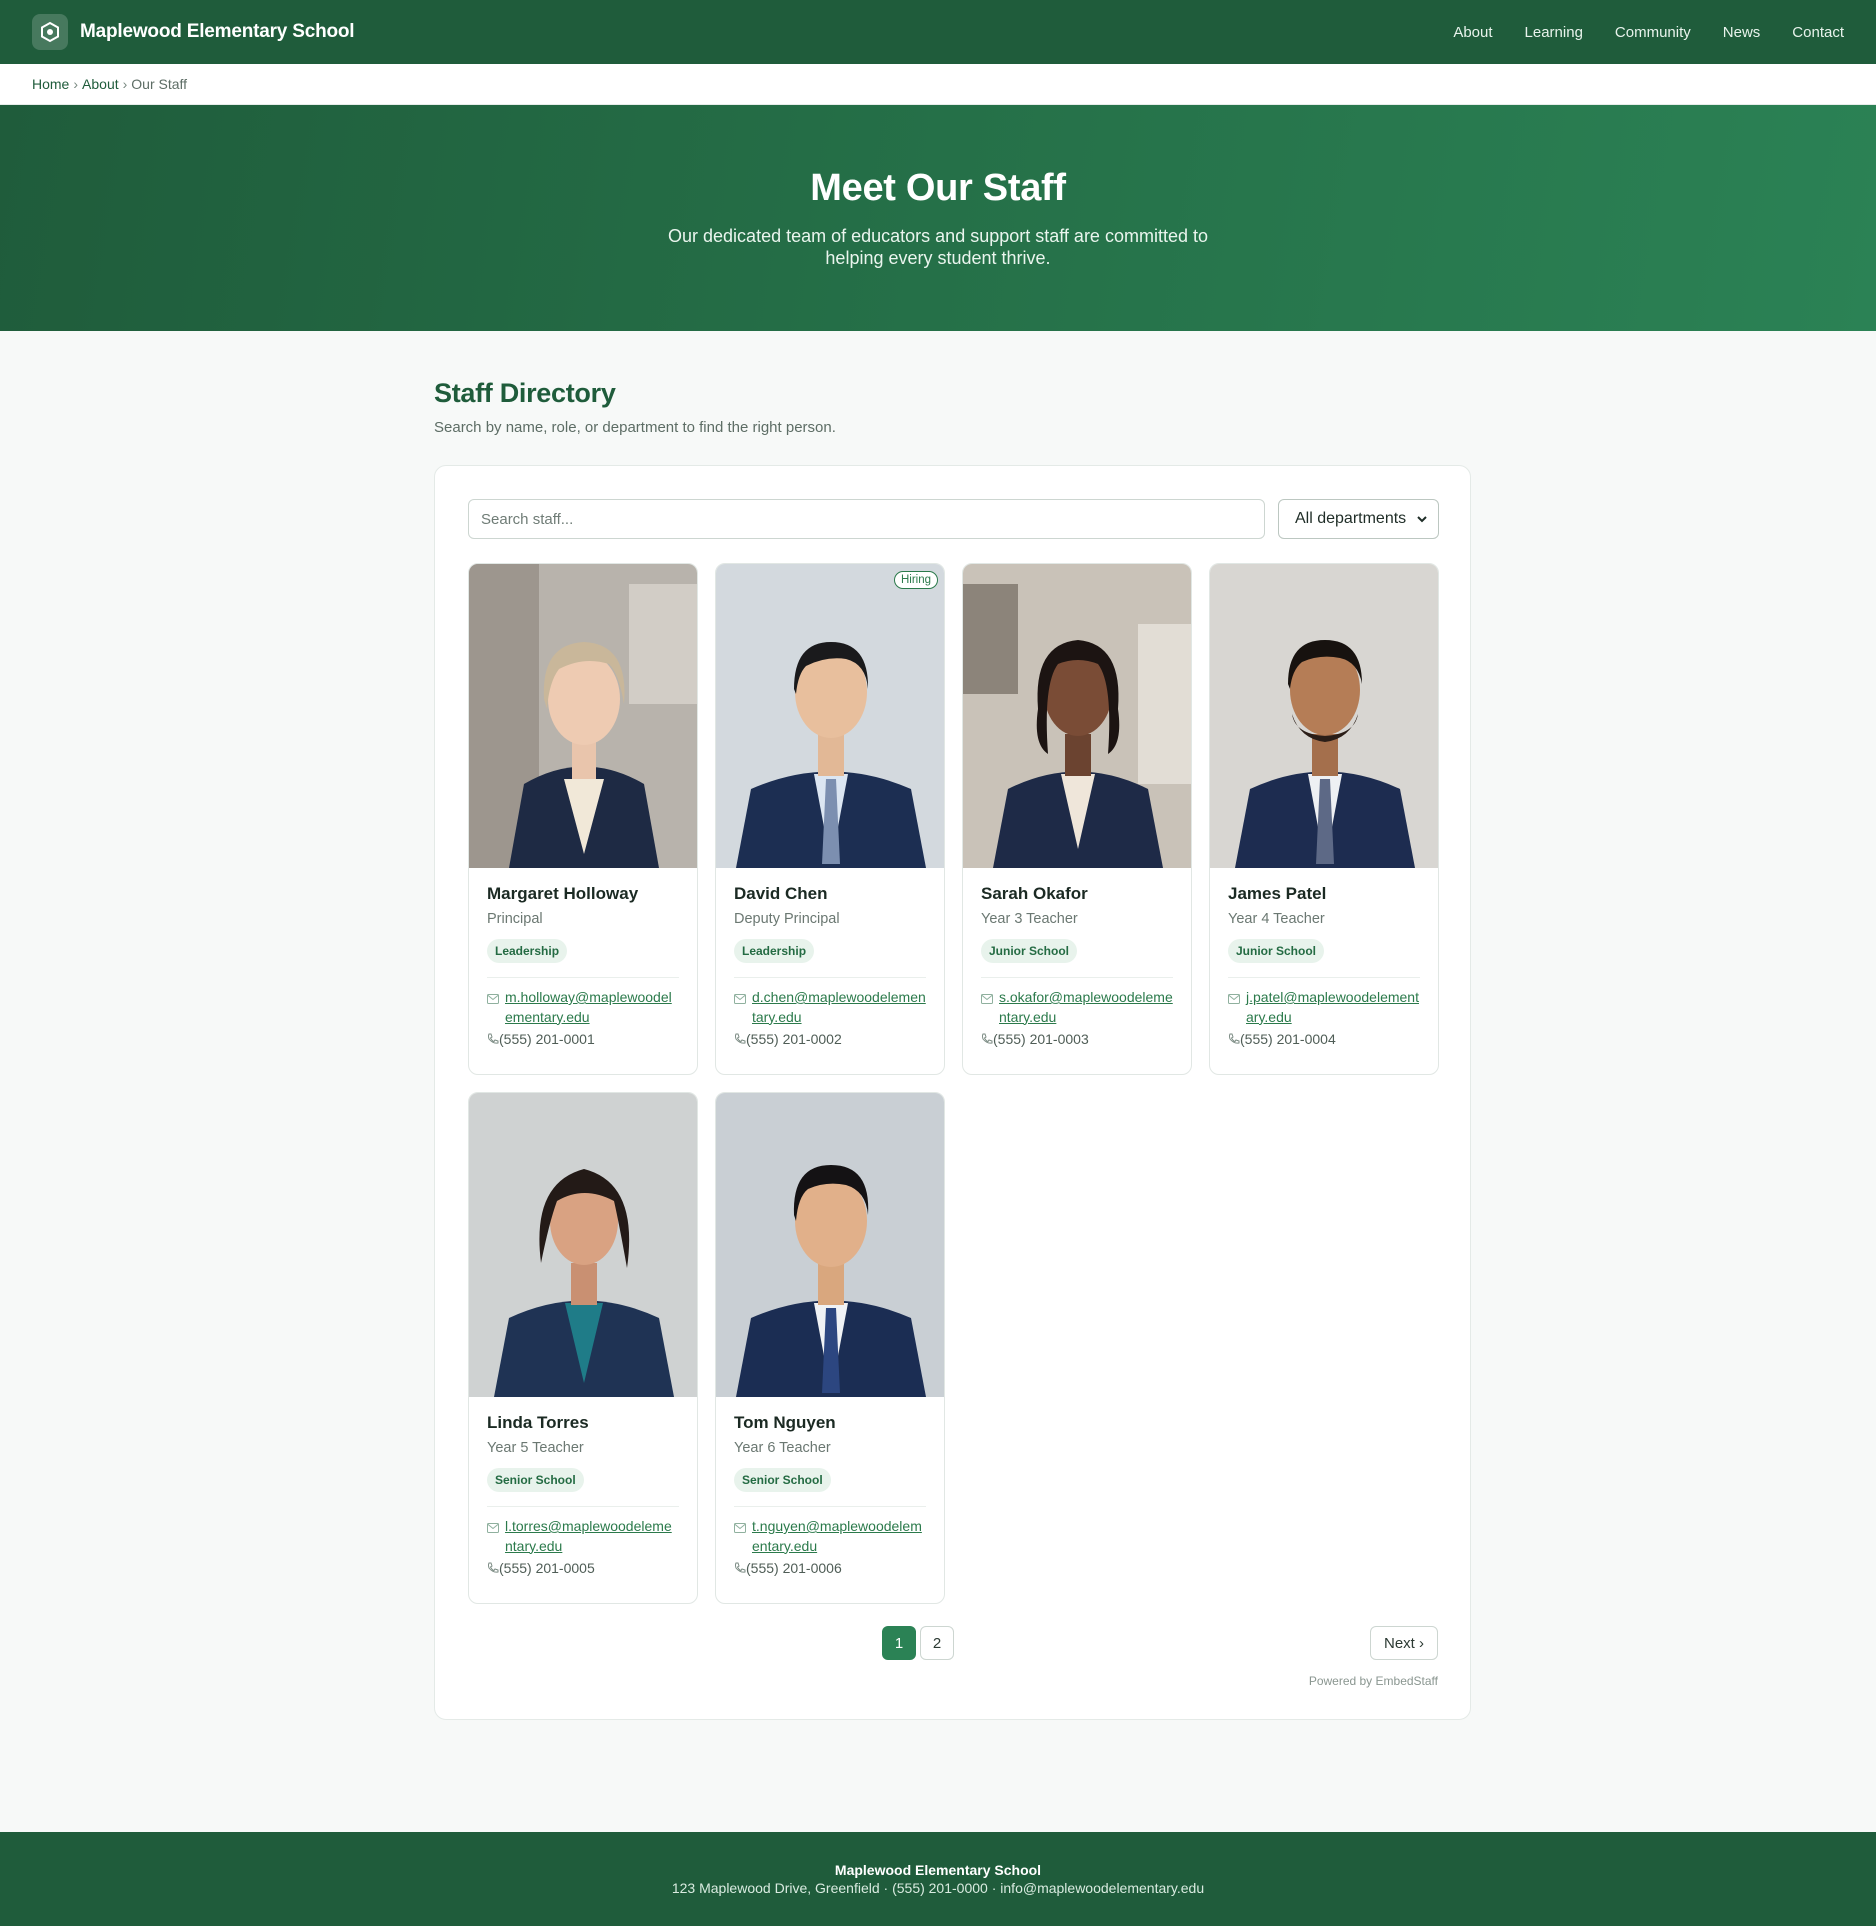 This screenshot has height=1926, width=1876. I want to click on department-select: All departments, so click(1358, 519).